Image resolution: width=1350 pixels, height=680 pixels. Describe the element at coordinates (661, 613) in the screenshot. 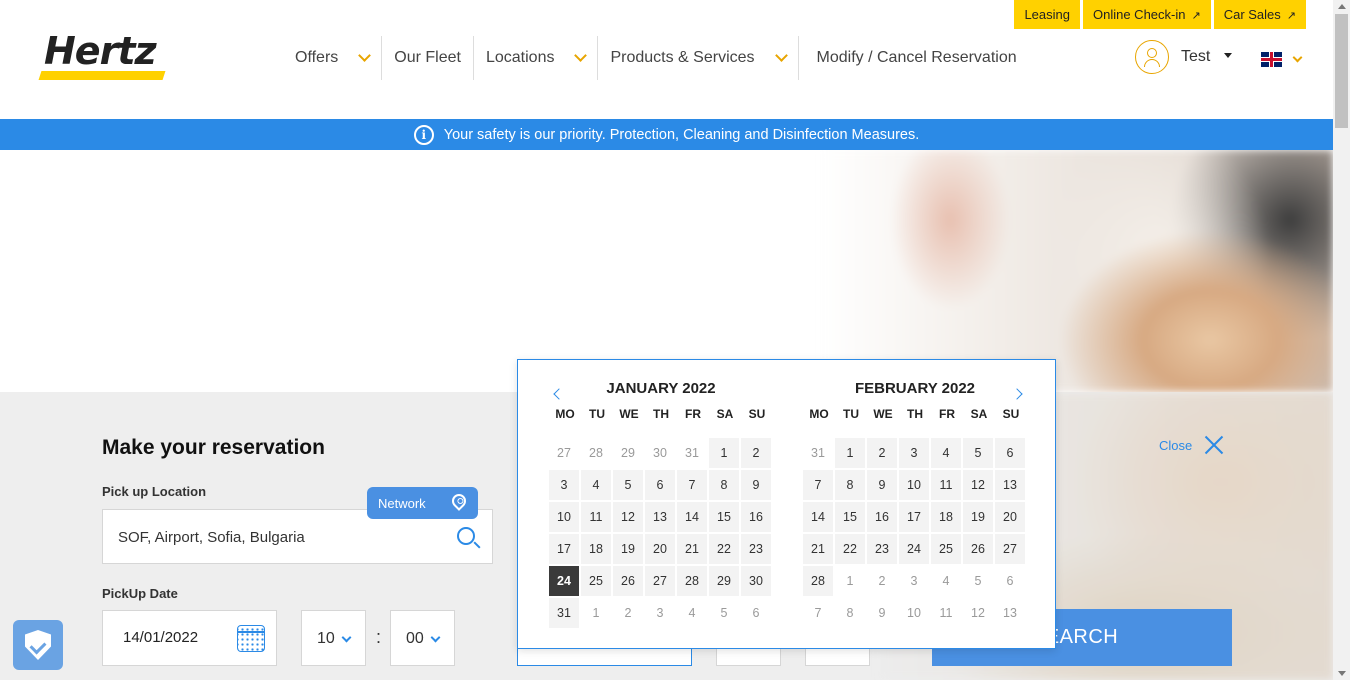

I see `calendar-week: 31 1 2 3 4 5 6` at that location.